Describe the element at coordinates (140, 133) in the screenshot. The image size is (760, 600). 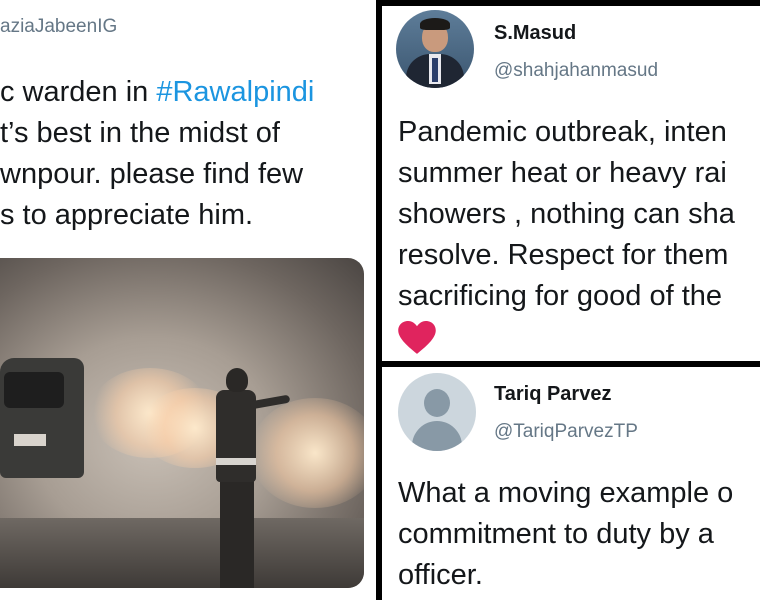
I see `tweet-line-2: t’s best in the midst of` at that location.